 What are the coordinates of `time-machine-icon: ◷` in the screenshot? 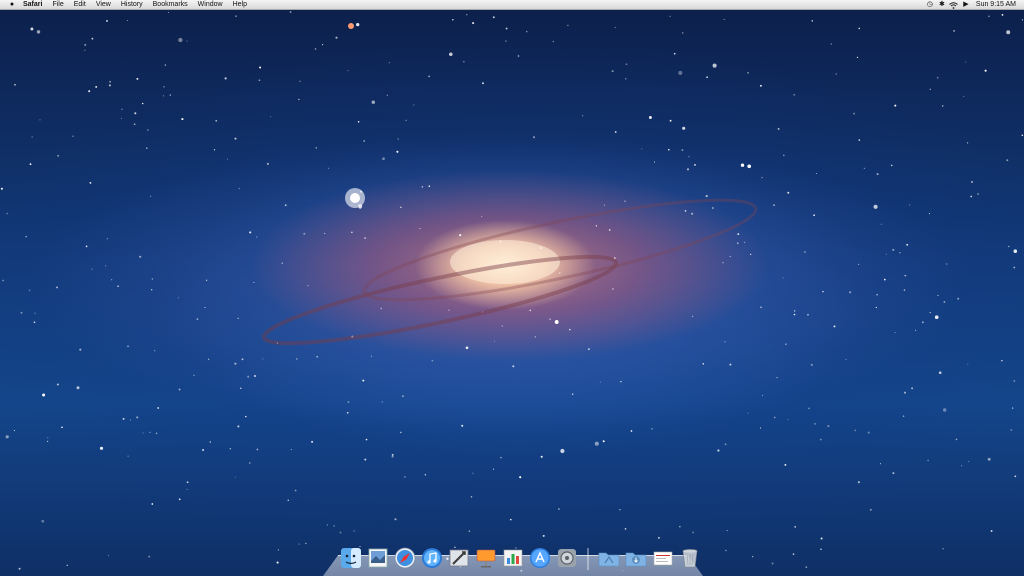 It's located at (930, 5).